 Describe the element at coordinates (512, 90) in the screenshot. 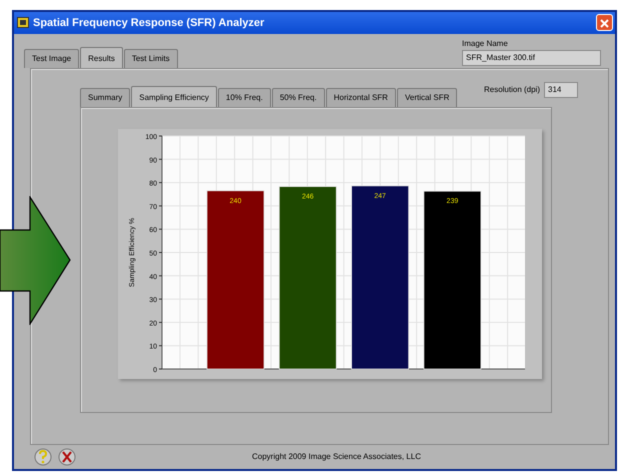

I see `resolution-label: Resolution (dpi)` at that location.